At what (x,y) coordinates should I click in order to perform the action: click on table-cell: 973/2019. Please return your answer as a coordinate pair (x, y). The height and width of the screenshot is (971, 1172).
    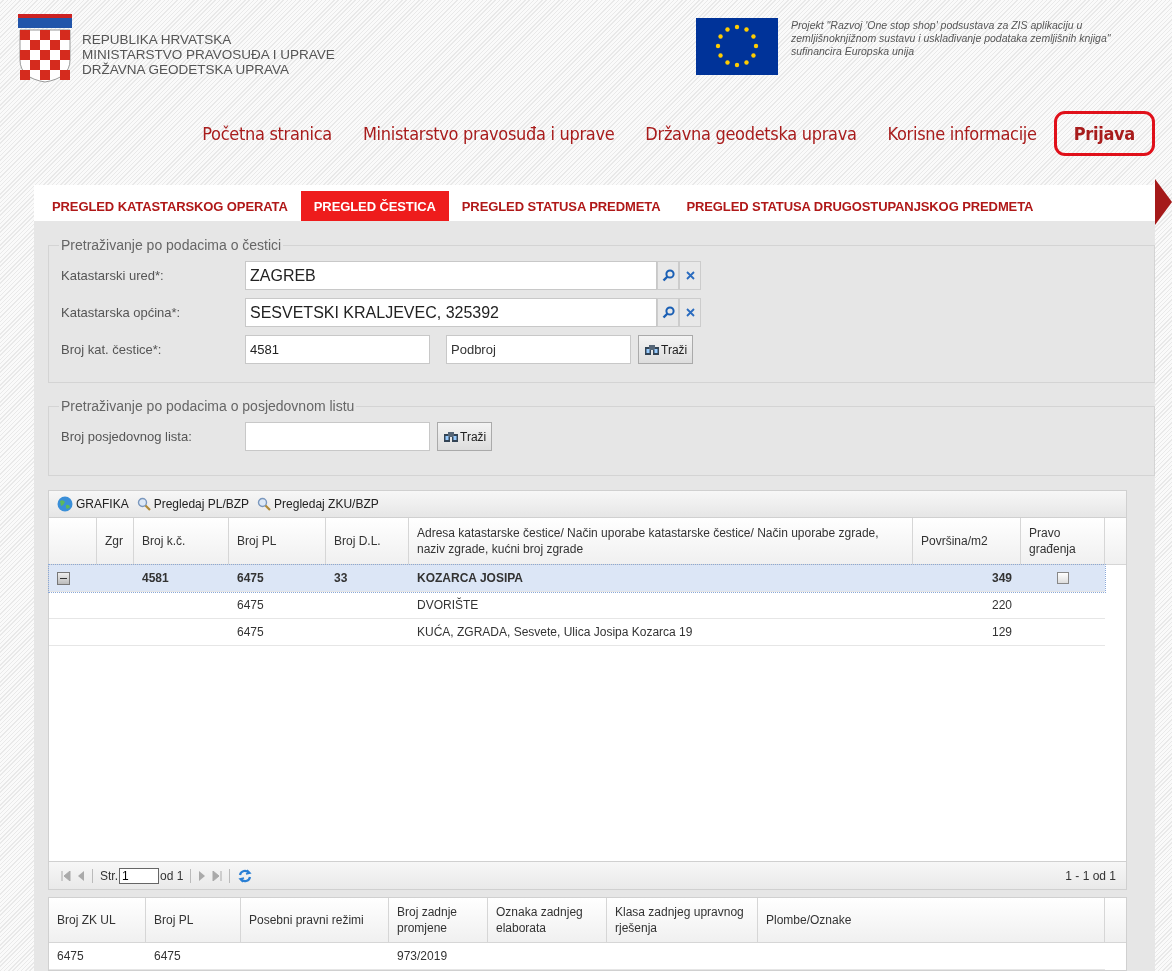
    Looking at the image, I should click on (422, 956).